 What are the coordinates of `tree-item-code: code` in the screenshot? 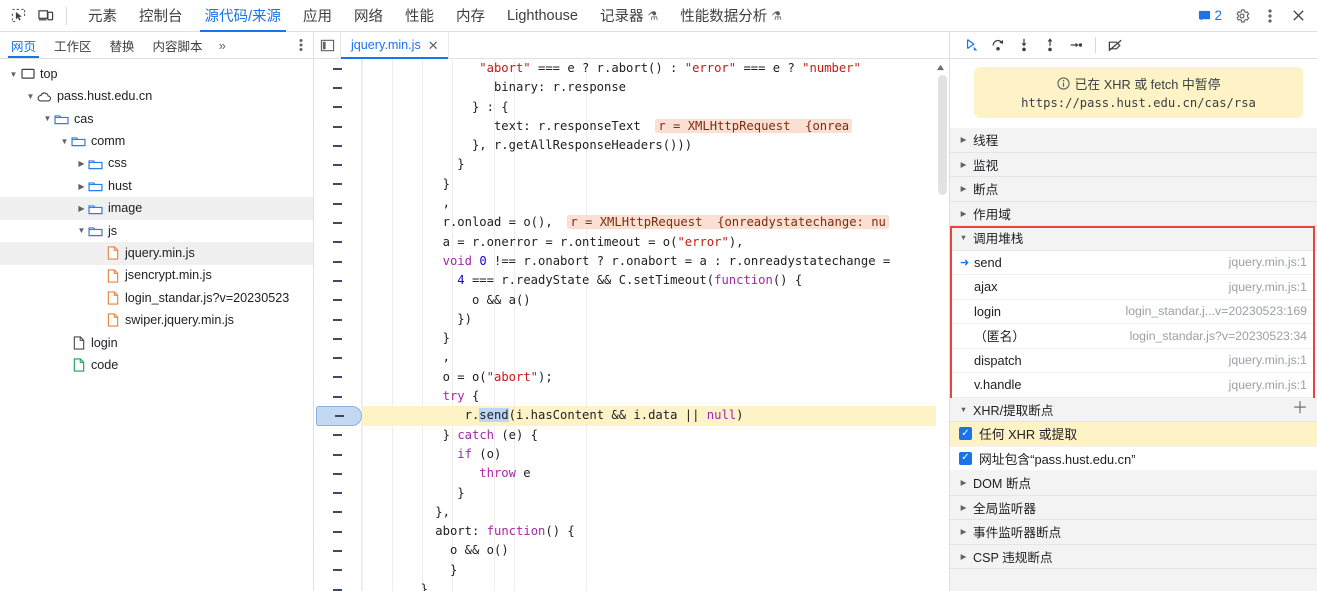 It's located at (156, 365).